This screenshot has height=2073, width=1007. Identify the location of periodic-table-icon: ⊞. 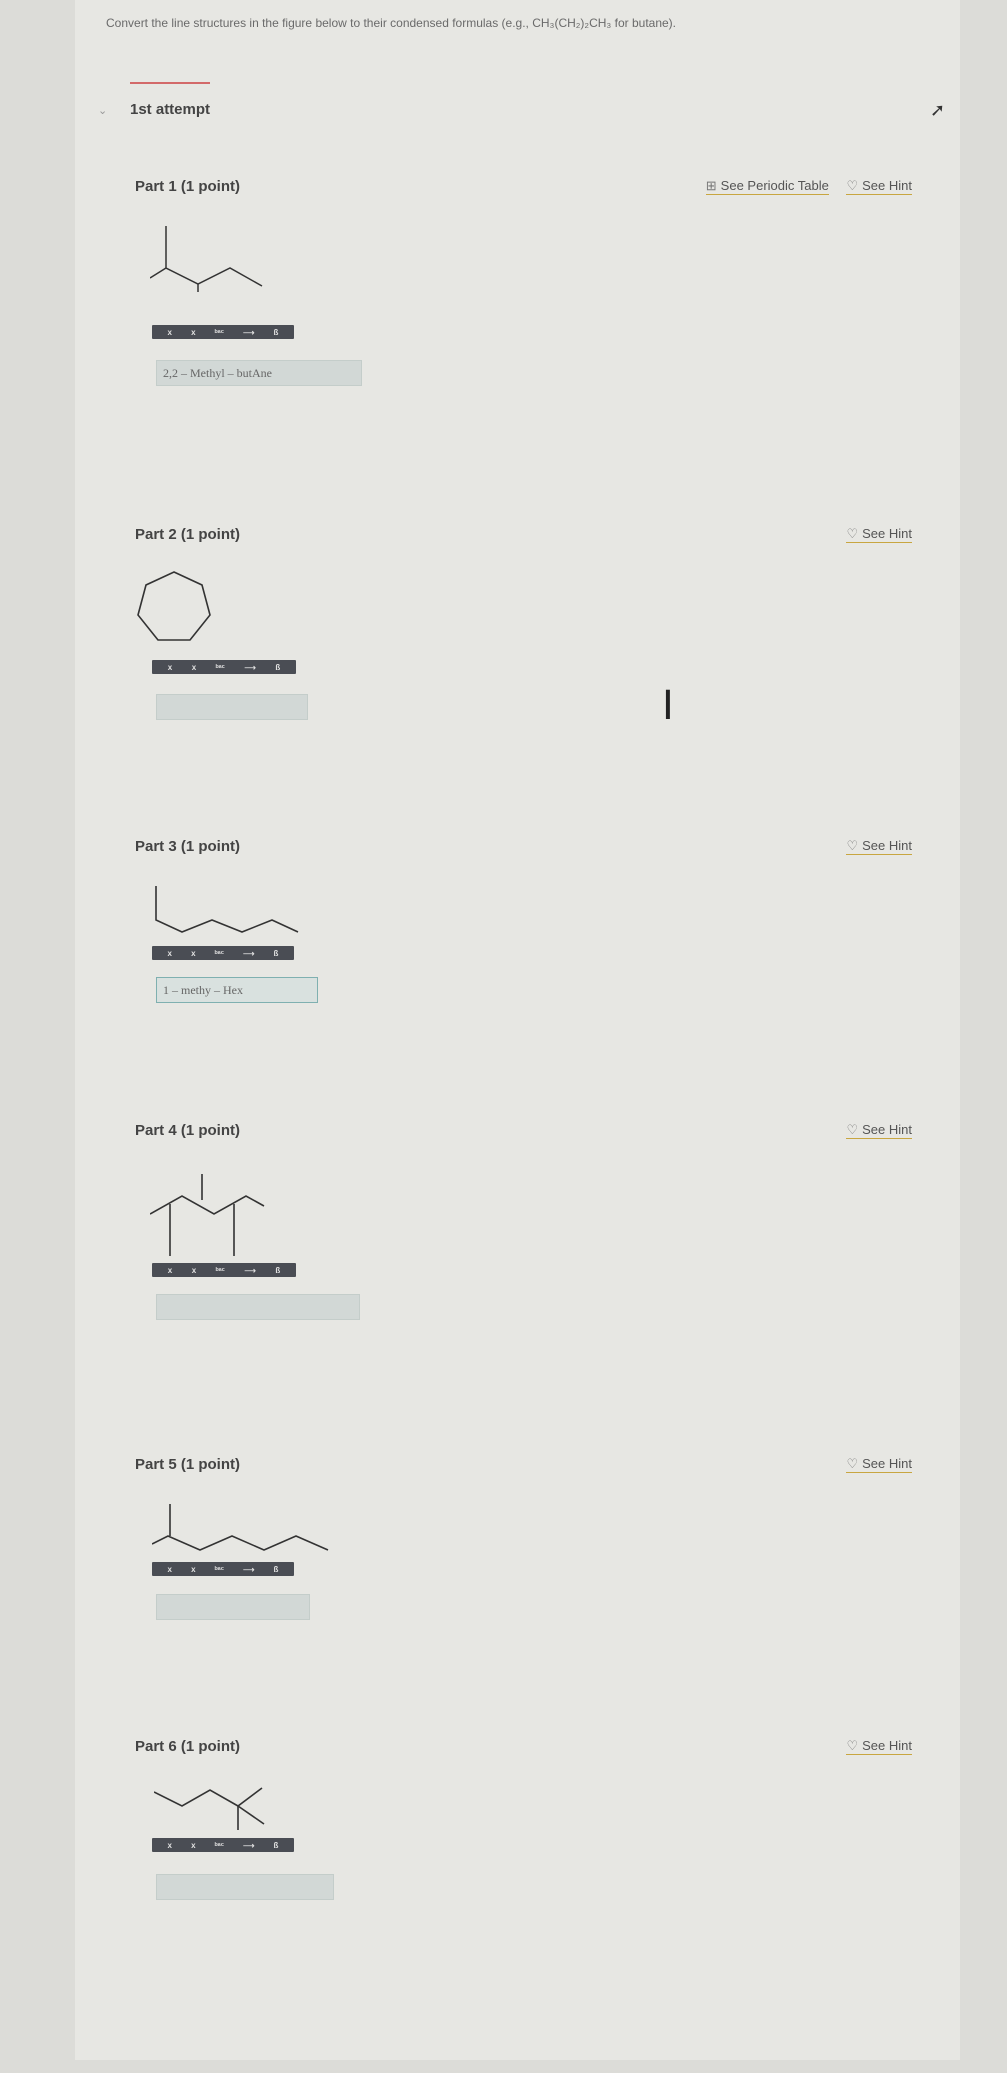
(711, 185).